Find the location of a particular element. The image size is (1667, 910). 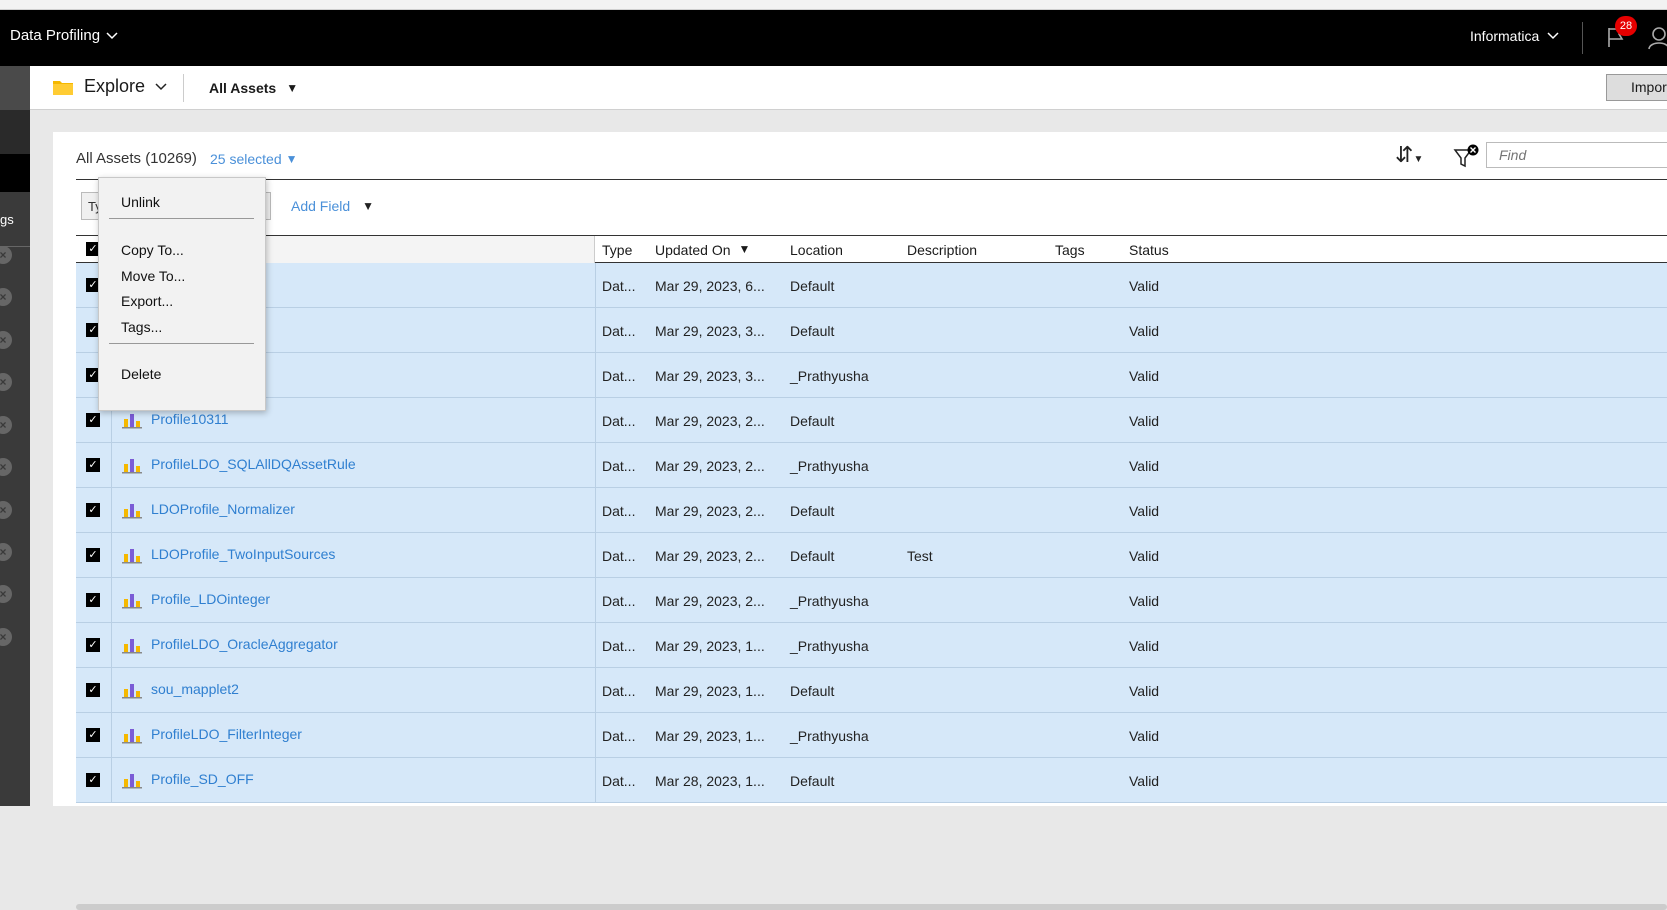

caret-down-icon: ▼ is located at coordinates (291, 159).